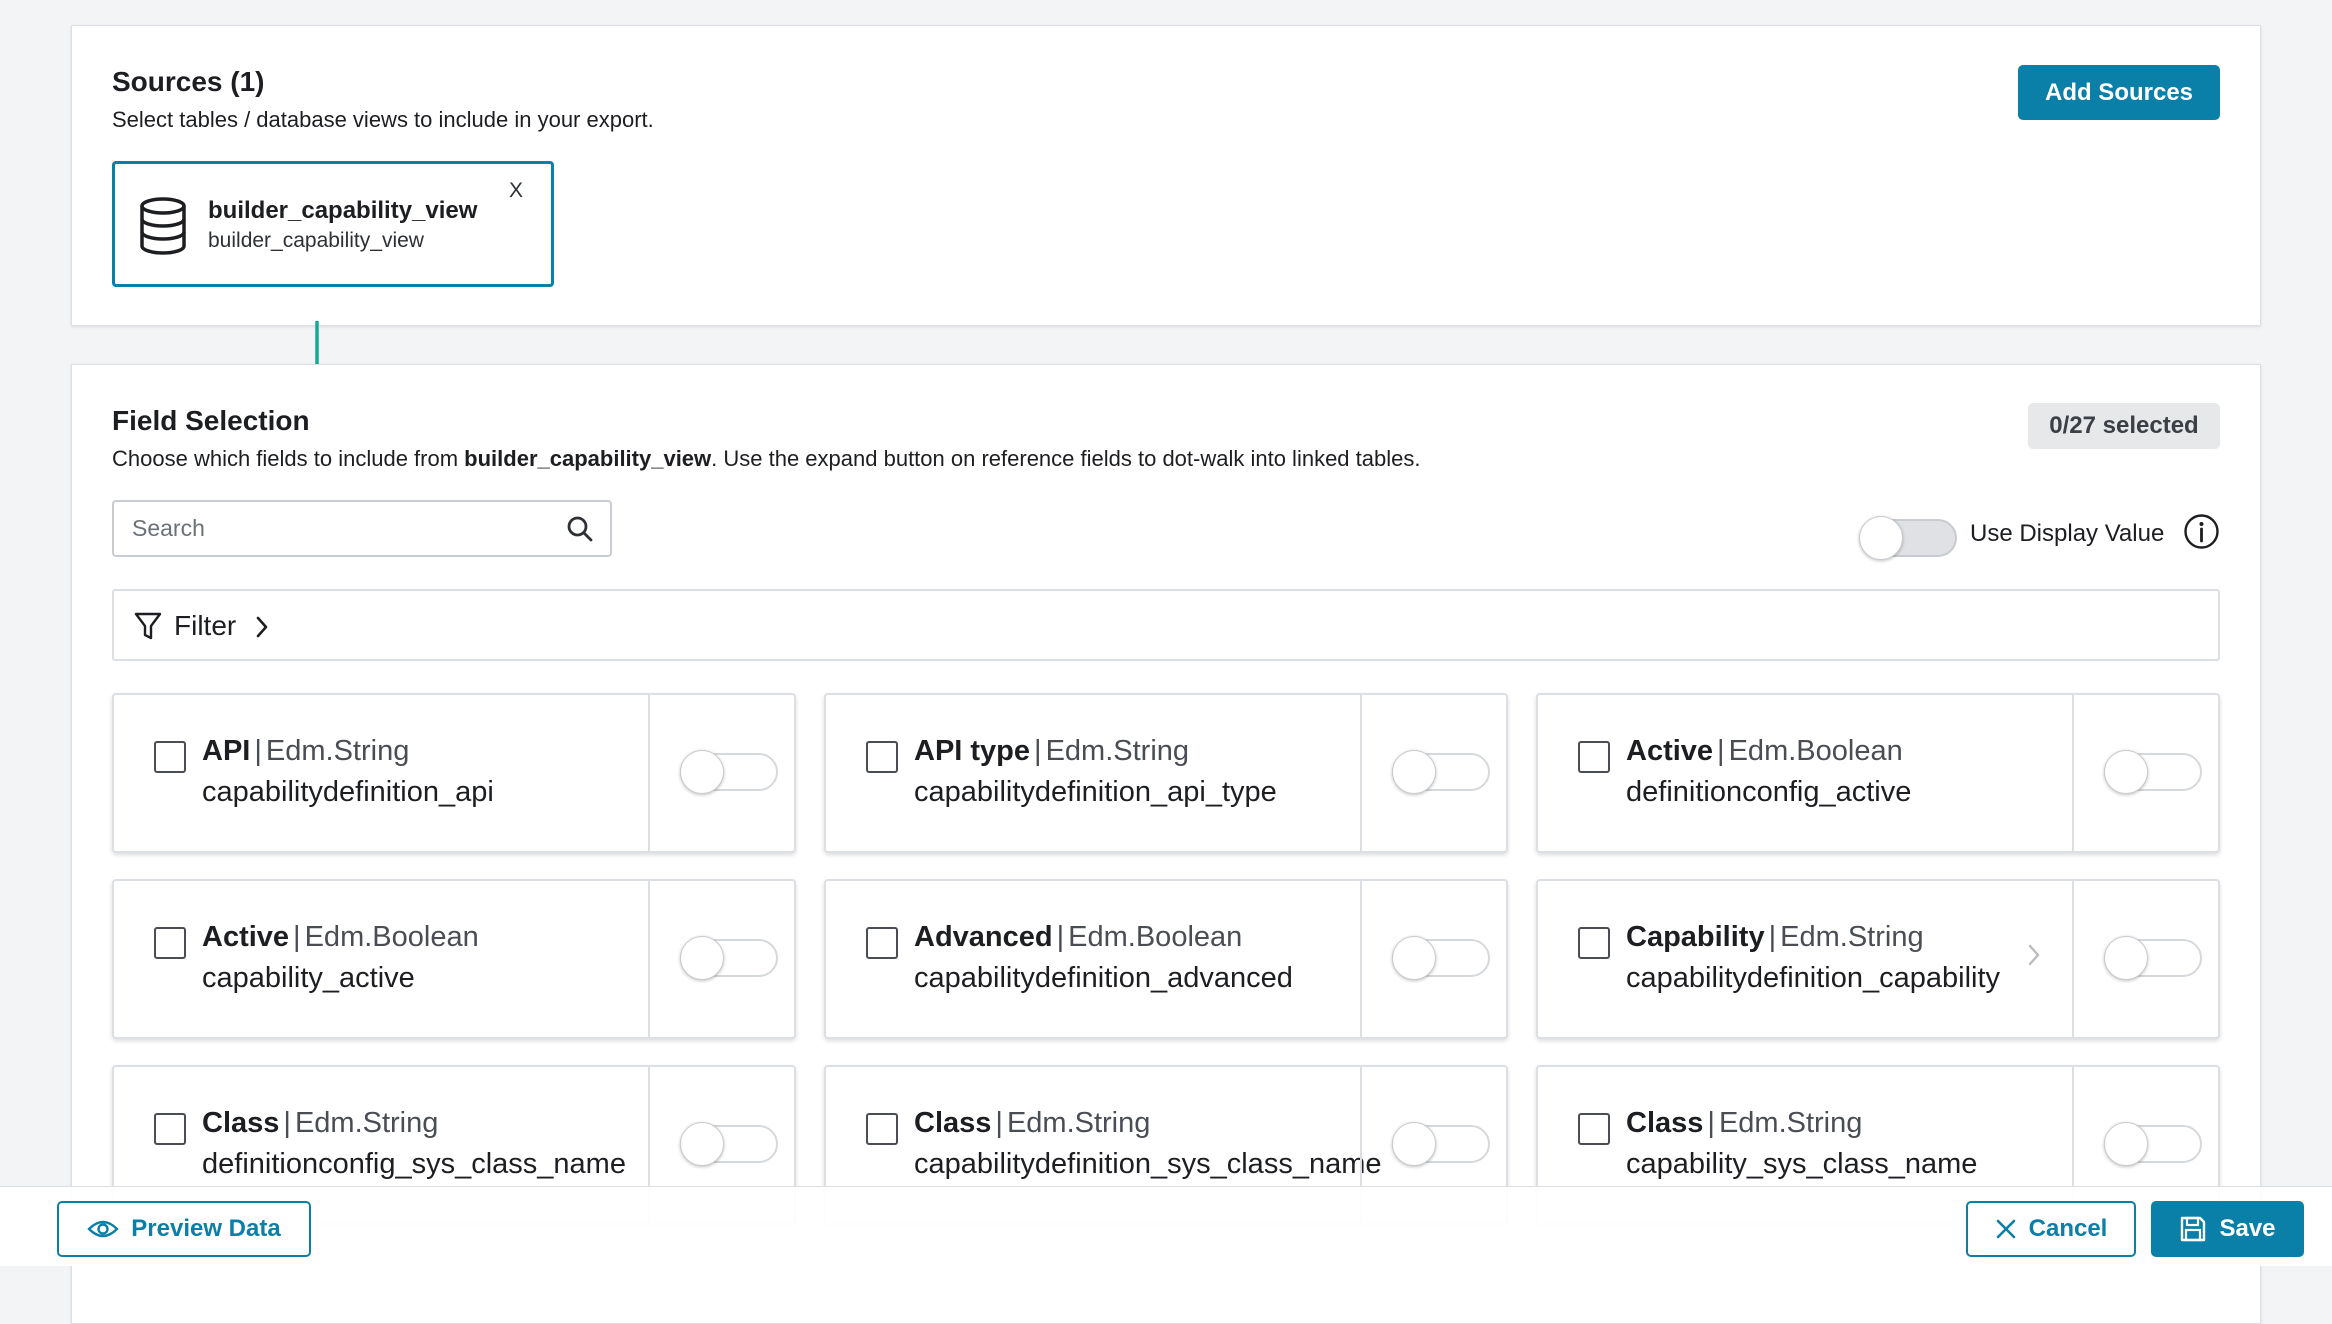 This screenshot has width=2332, height=1324. Describe the element at coordinates (2124, 426) in the screenshot. I see `selected-count-badge: 0/27 selected` at that location.